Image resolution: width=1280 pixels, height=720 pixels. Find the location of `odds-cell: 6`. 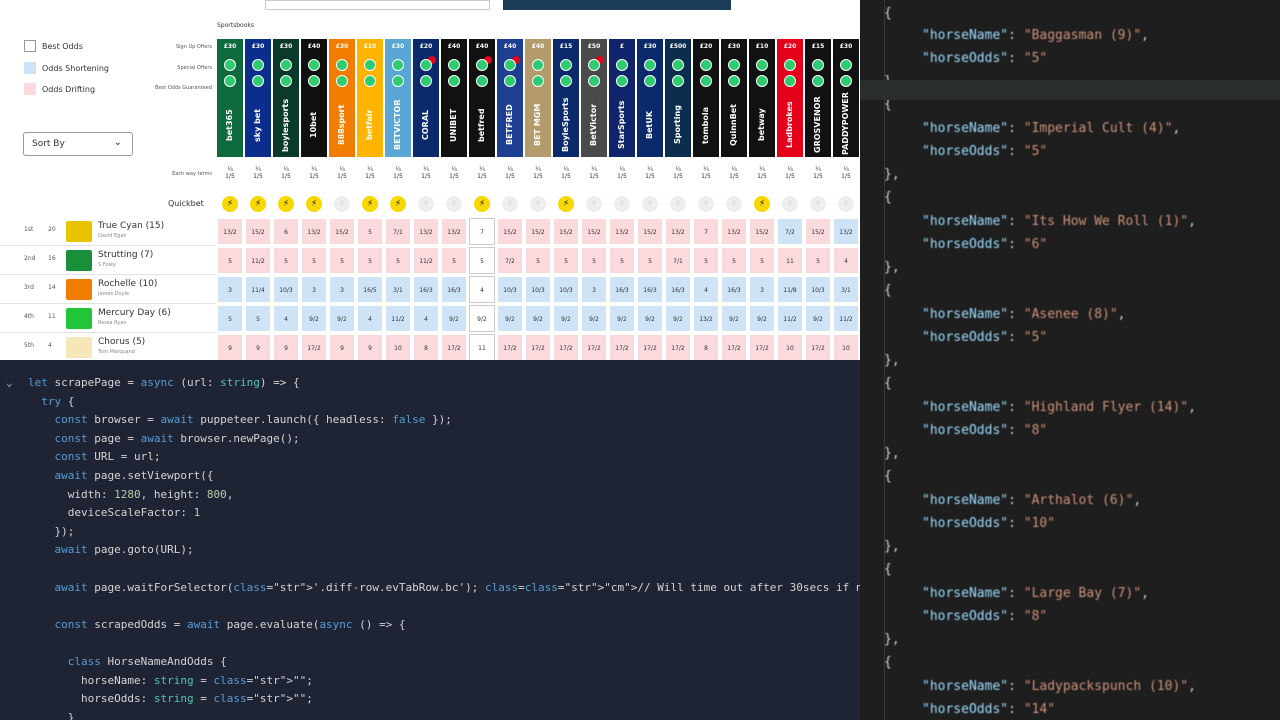

odds-cell: 6 is located at coordinates (286, 231).